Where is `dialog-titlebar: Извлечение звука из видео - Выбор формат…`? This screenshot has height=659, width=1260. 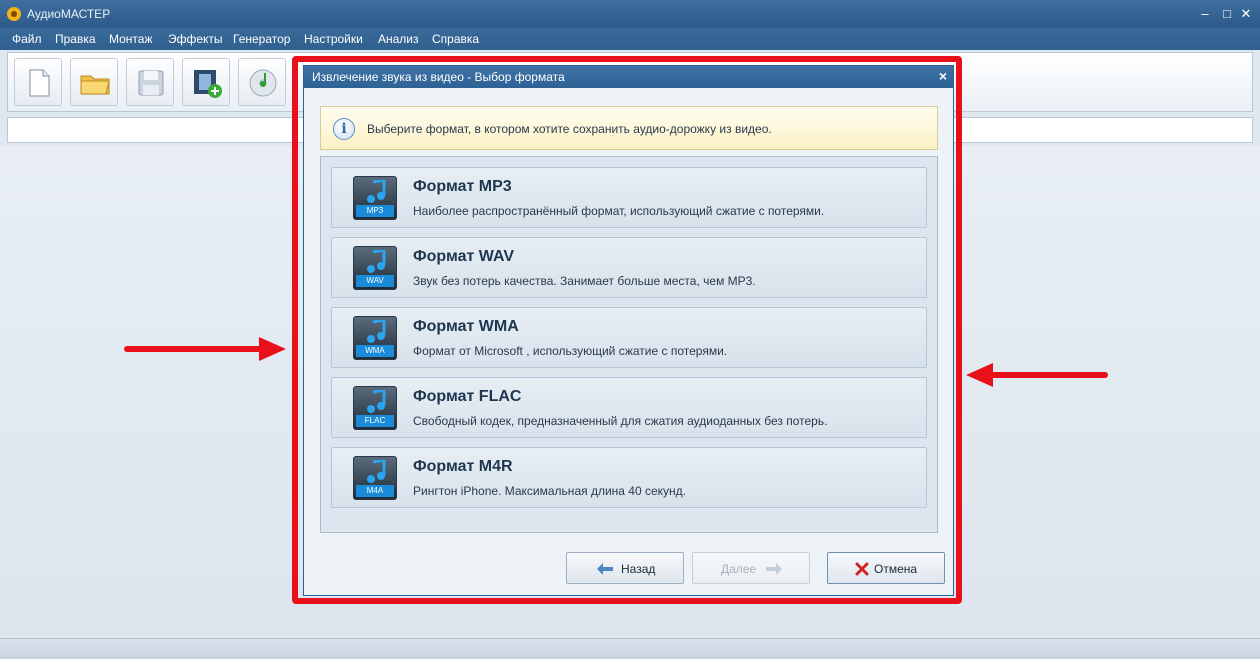 dialog-titlebar: Извлечение звука из видео - Выбор формат… is located at coordinates (628, 77).